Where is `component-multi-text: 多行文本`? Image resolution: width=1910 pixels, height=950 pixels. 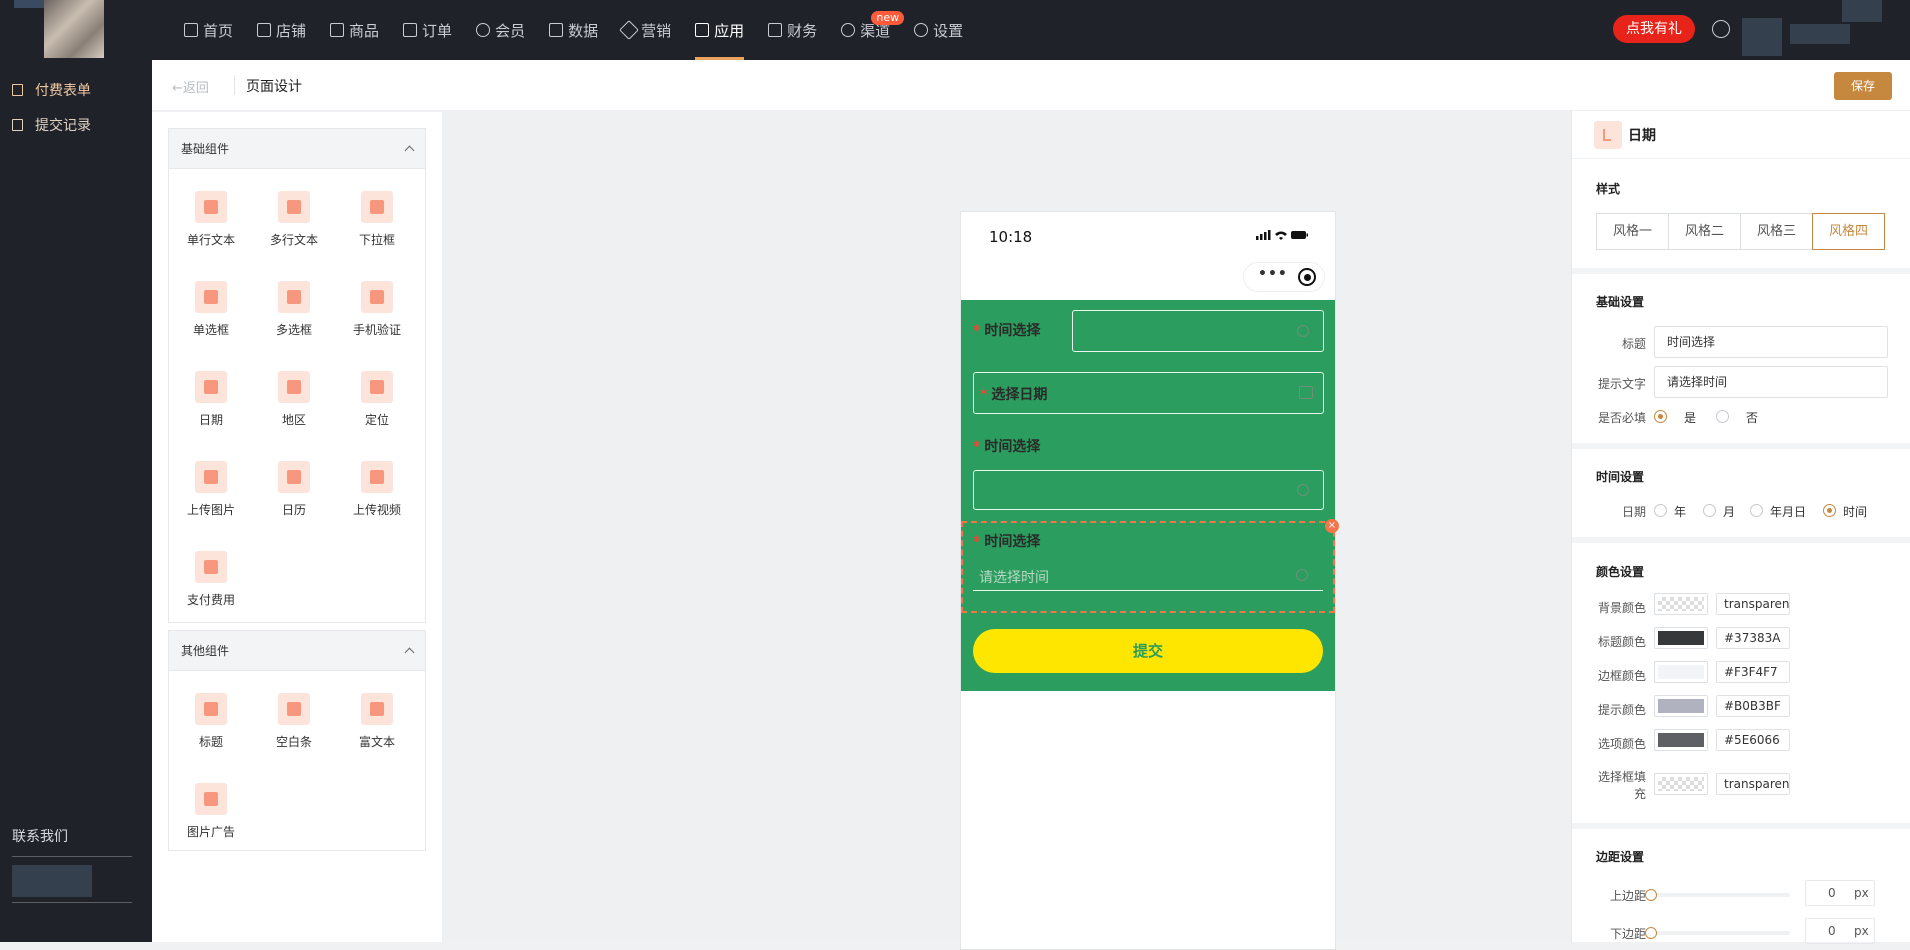
component-multi-text: 多行文本 is located at coordinates (294, 219).